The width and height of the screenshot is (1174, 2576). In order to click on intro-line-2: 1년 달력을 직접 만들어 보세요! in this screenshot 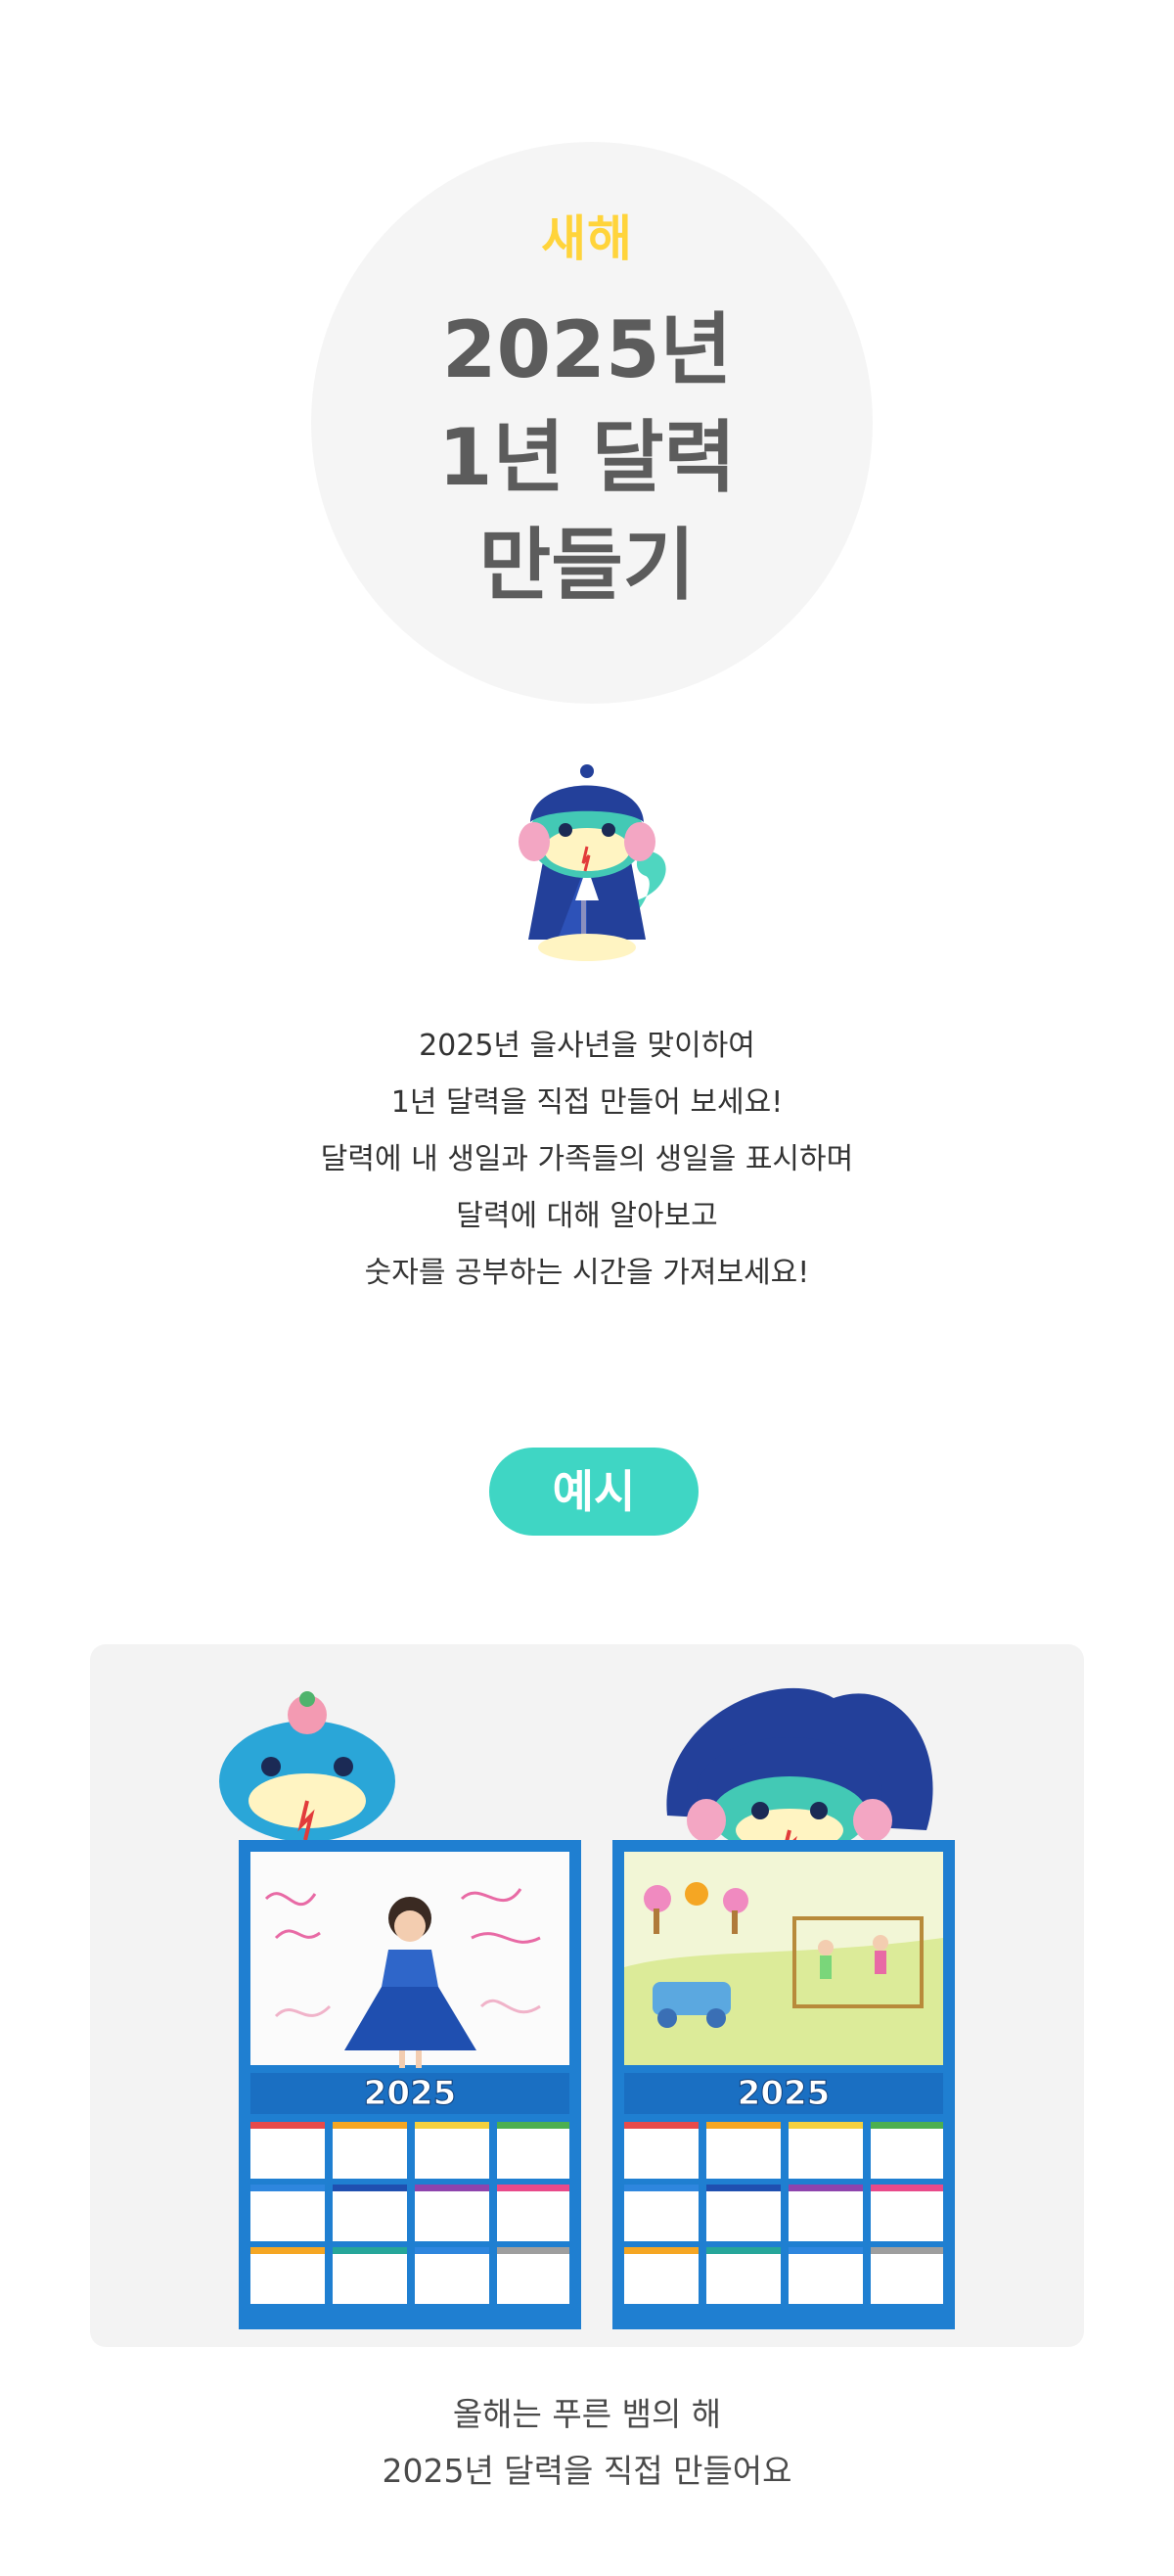, I will do `click(587, 1103)`.